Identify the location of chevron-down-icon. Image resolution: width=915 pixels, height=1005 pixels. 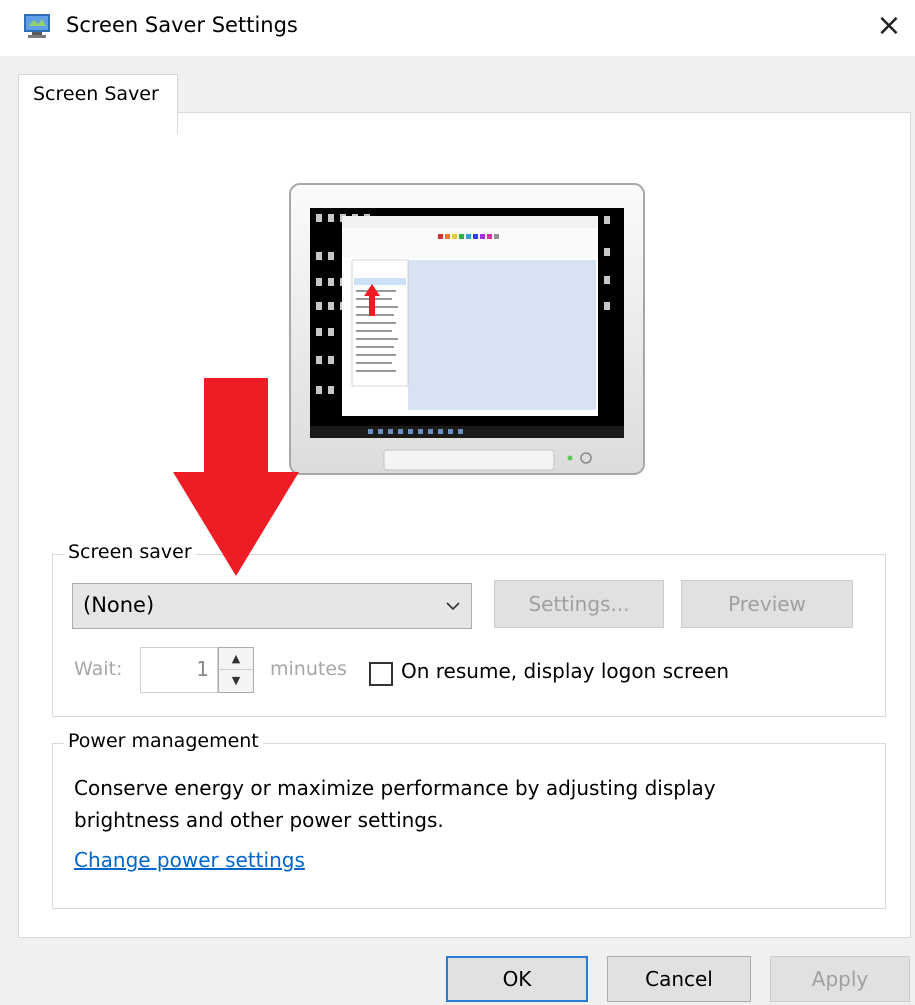
(453, 606).